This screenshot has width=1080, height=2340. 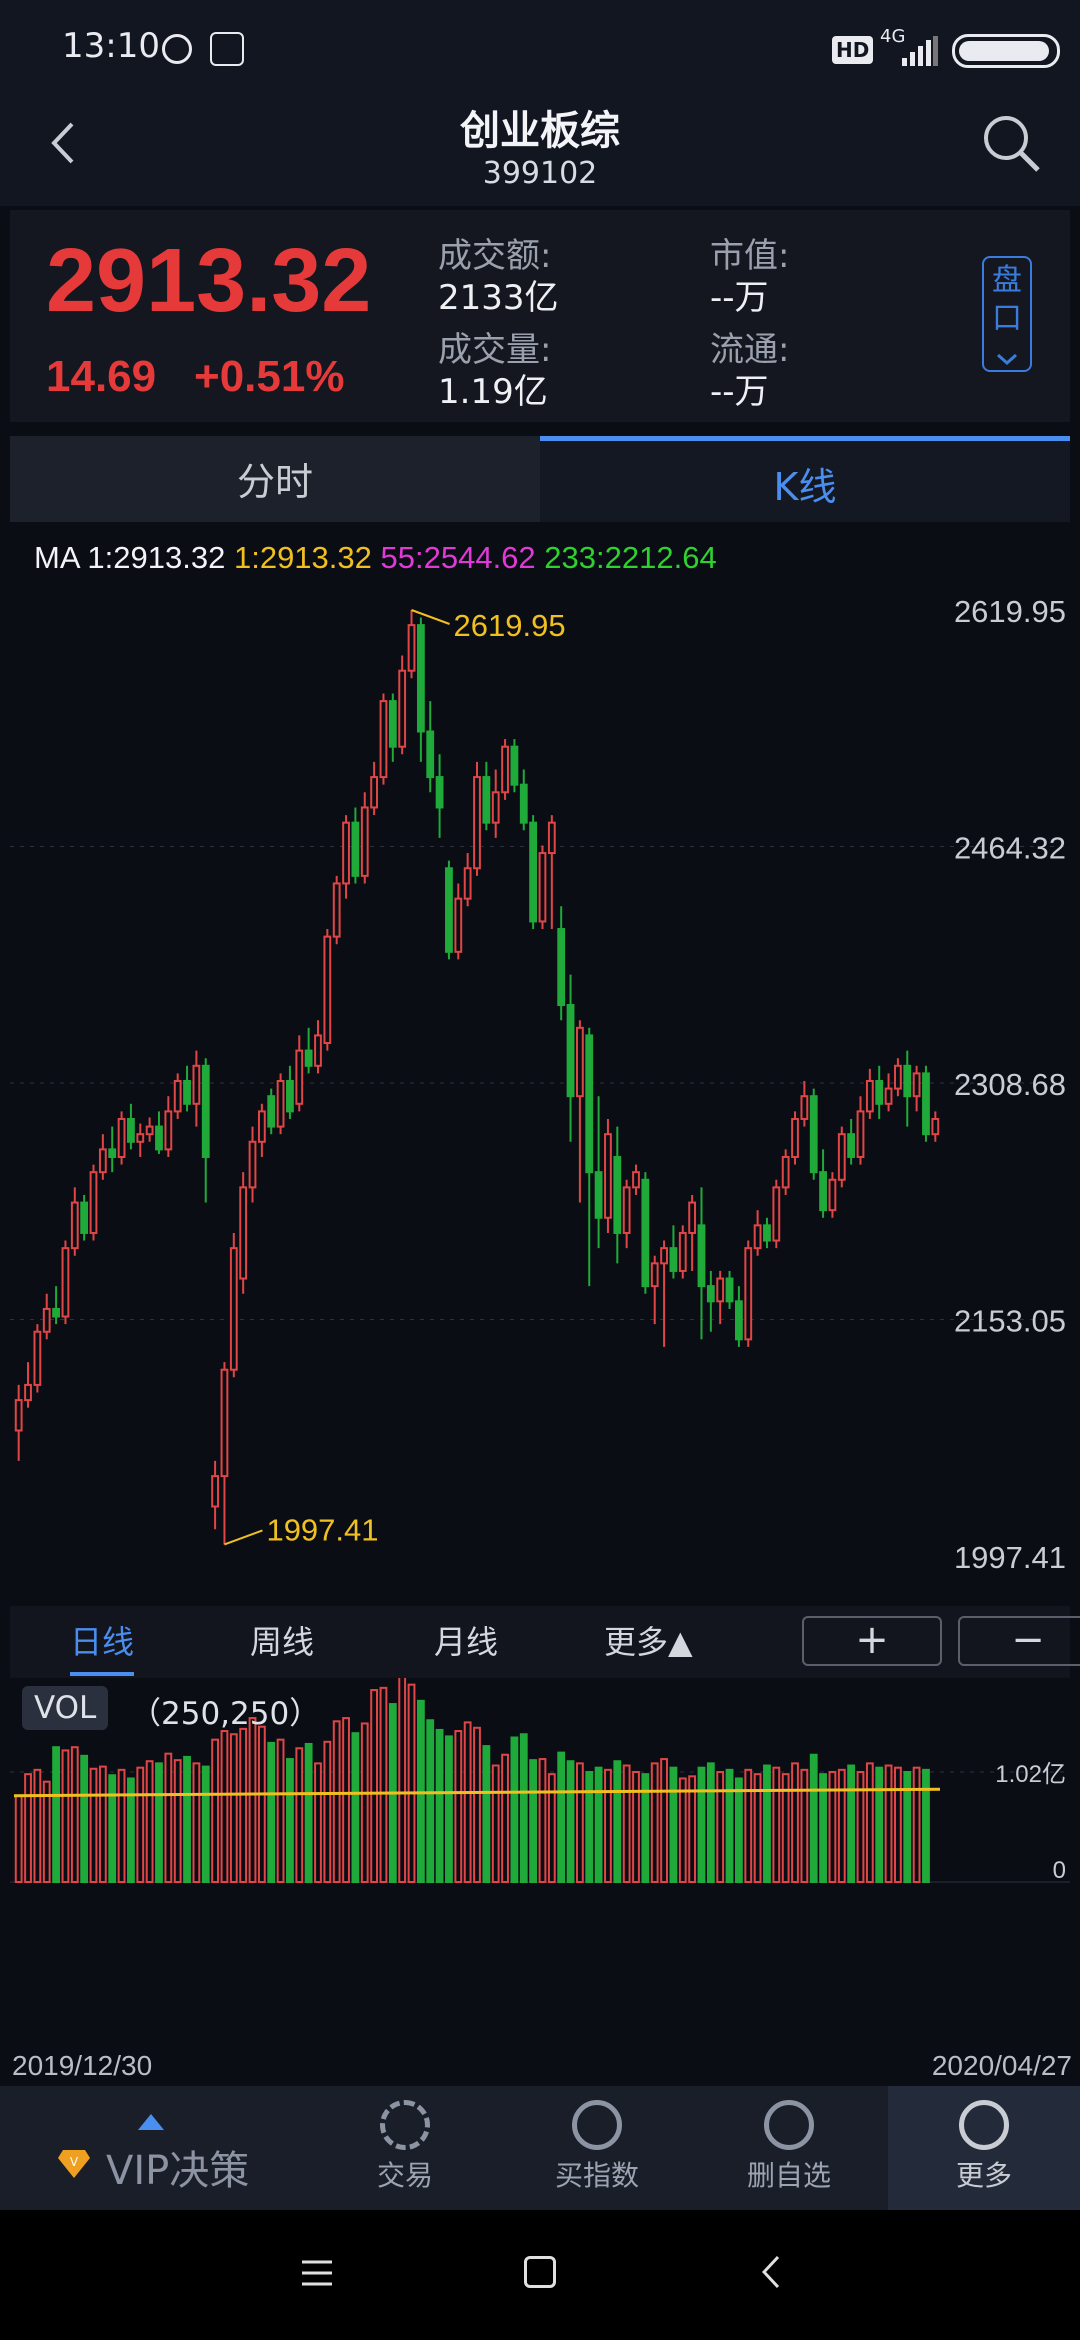 What do you see at coordinates (739, 298) in the screenshot?
I see `mktcap-value: --万` at bounding box center [739, 298].